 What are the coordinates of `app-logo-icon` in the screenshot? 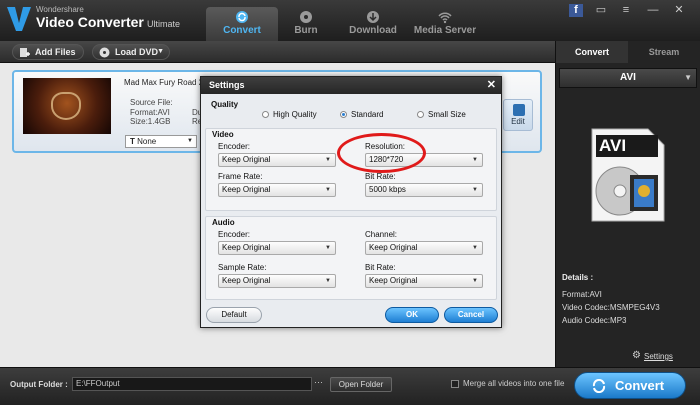 It's located at (19, 19).